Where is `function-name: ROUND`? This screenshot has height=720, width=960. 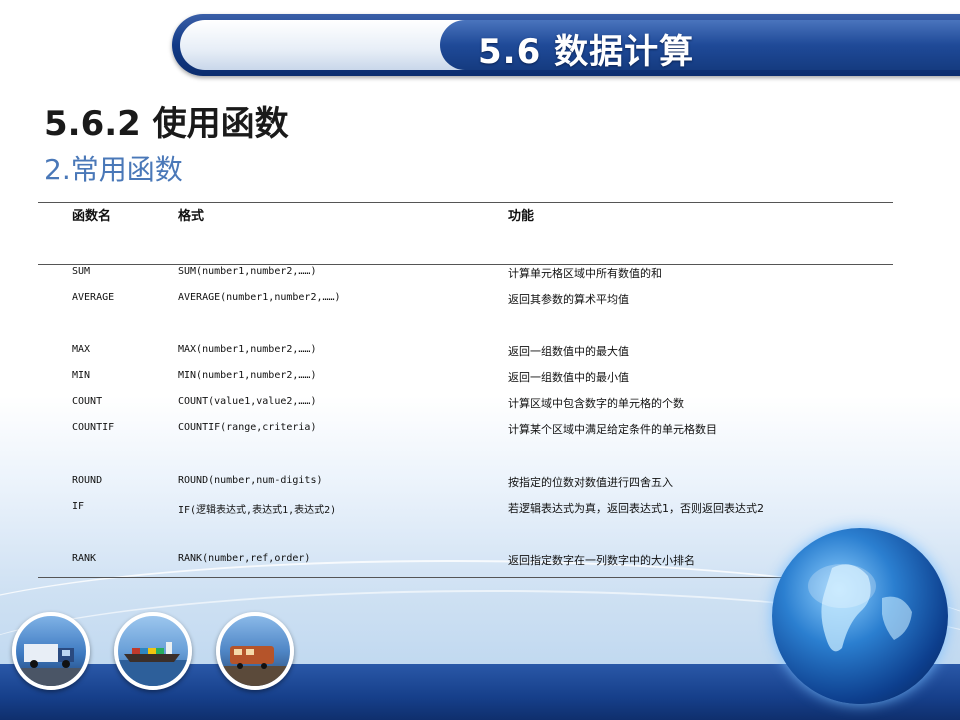 function-name: ROUND is located at coordinates (87, 480).